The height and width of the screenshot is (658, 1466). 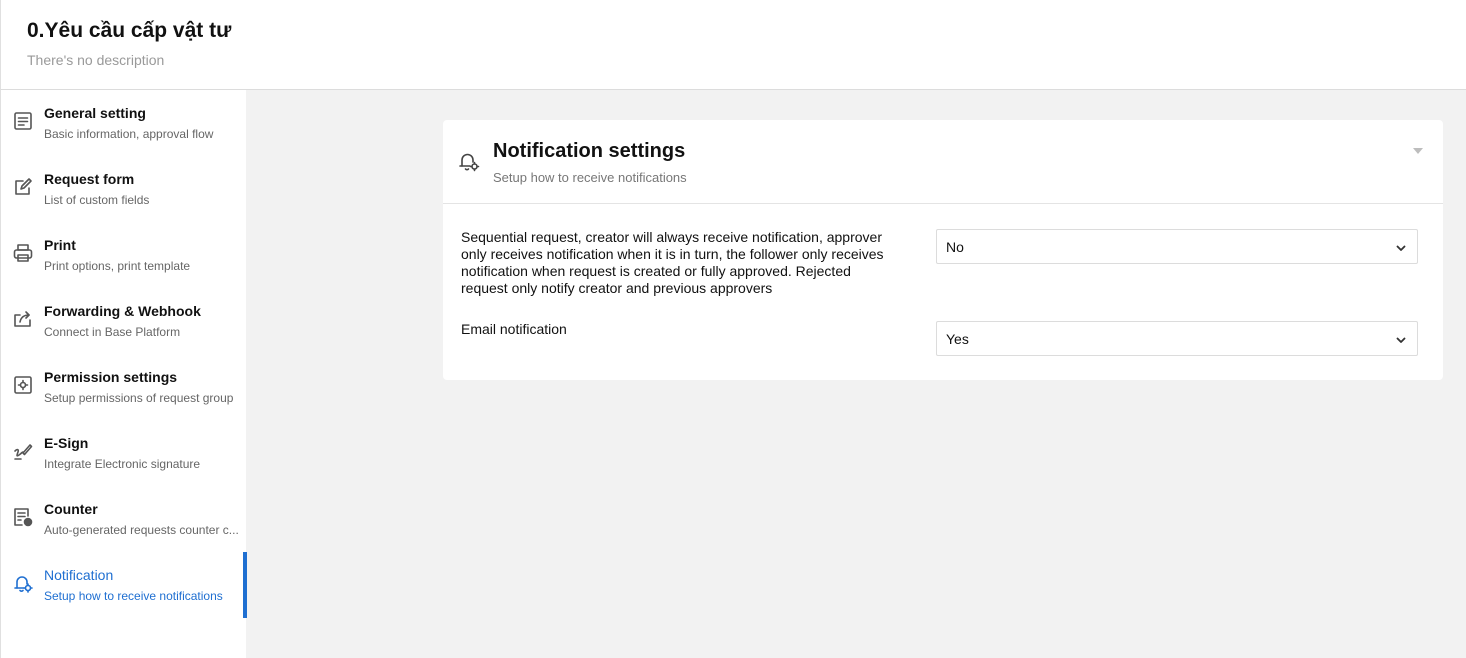 What do you see at coordinates (122, 311) in the screenshot?
I see `sidebar-item-label: Forwarding & Webhook` at bounding box center [122, 311].